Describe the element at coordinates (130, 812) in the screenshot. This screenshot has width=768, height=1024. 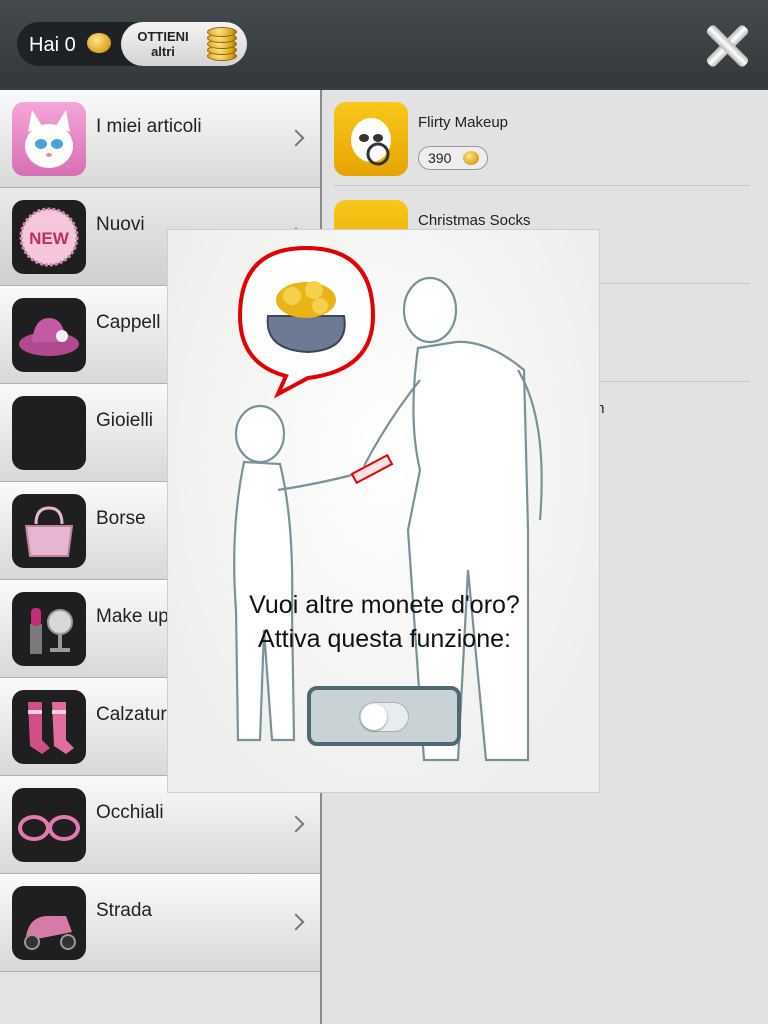
I see `category-label: Occhiali` at that location.